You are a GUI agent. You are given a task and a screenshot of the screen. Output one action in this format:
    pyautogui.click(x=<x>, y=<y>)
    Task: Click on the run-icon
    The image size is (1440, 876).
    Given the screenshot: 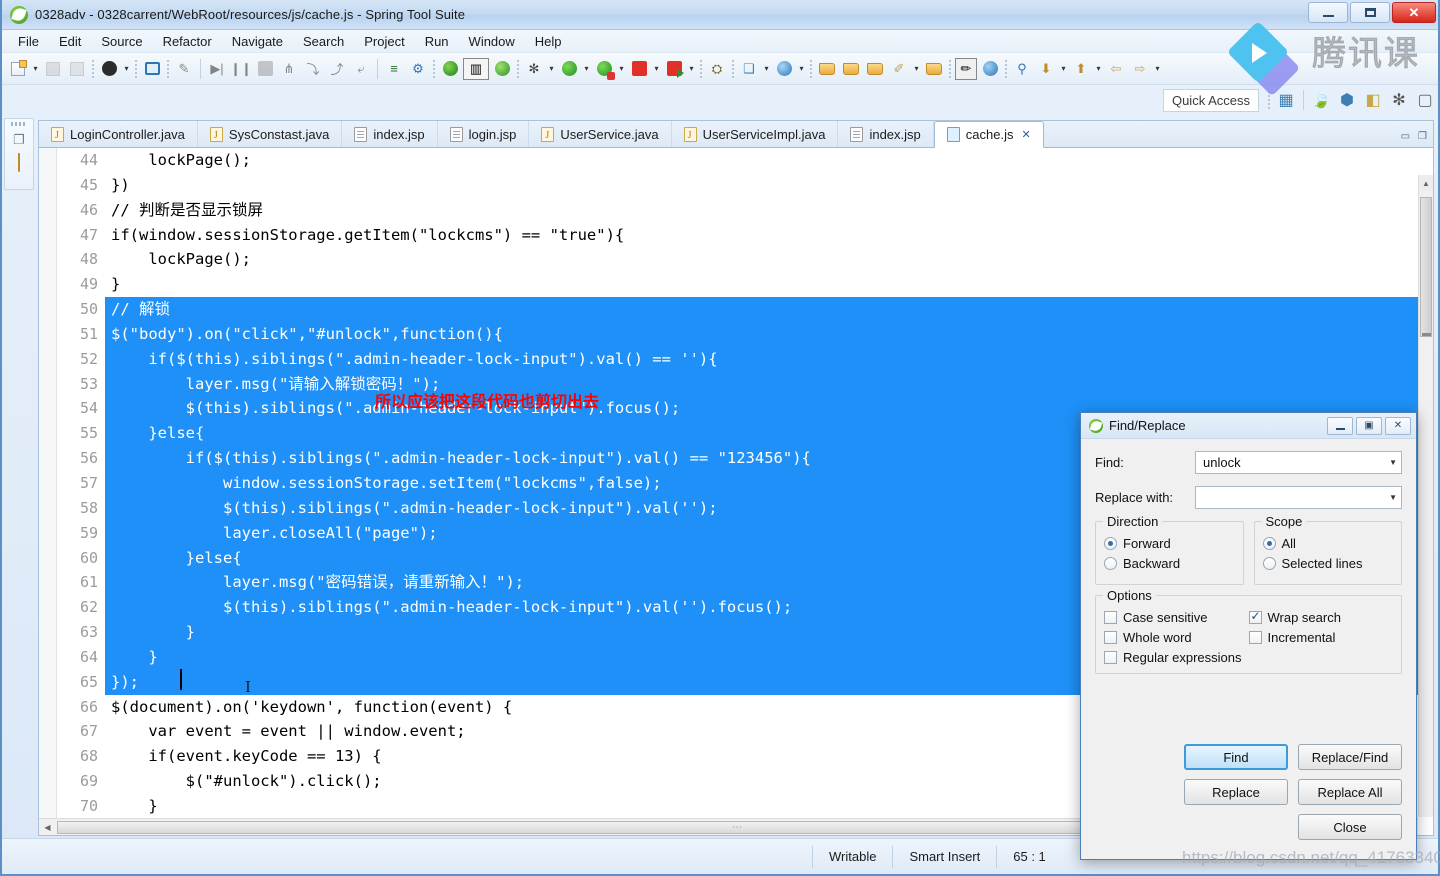 What is the action you would take?
    pyautogui.click(x=569, y=69)
    